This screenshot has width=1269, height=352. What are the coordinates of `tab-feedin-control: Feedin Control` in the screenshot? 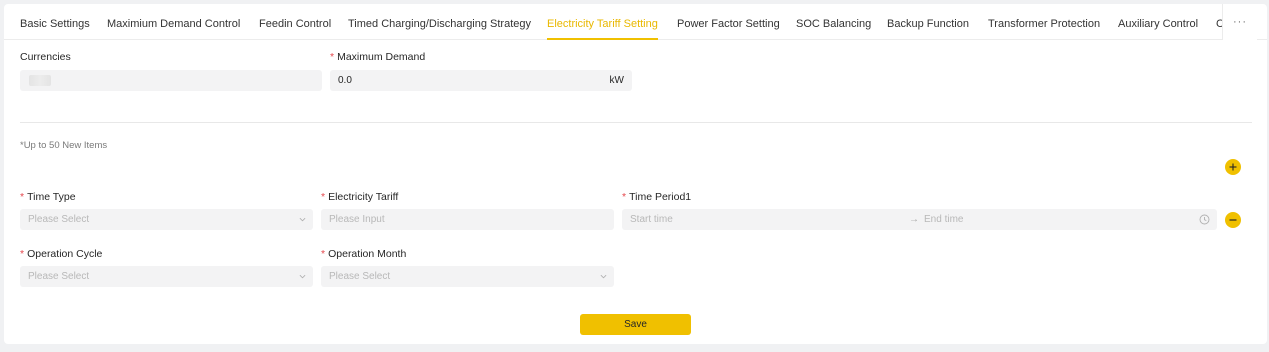 It's located at (295, 22).